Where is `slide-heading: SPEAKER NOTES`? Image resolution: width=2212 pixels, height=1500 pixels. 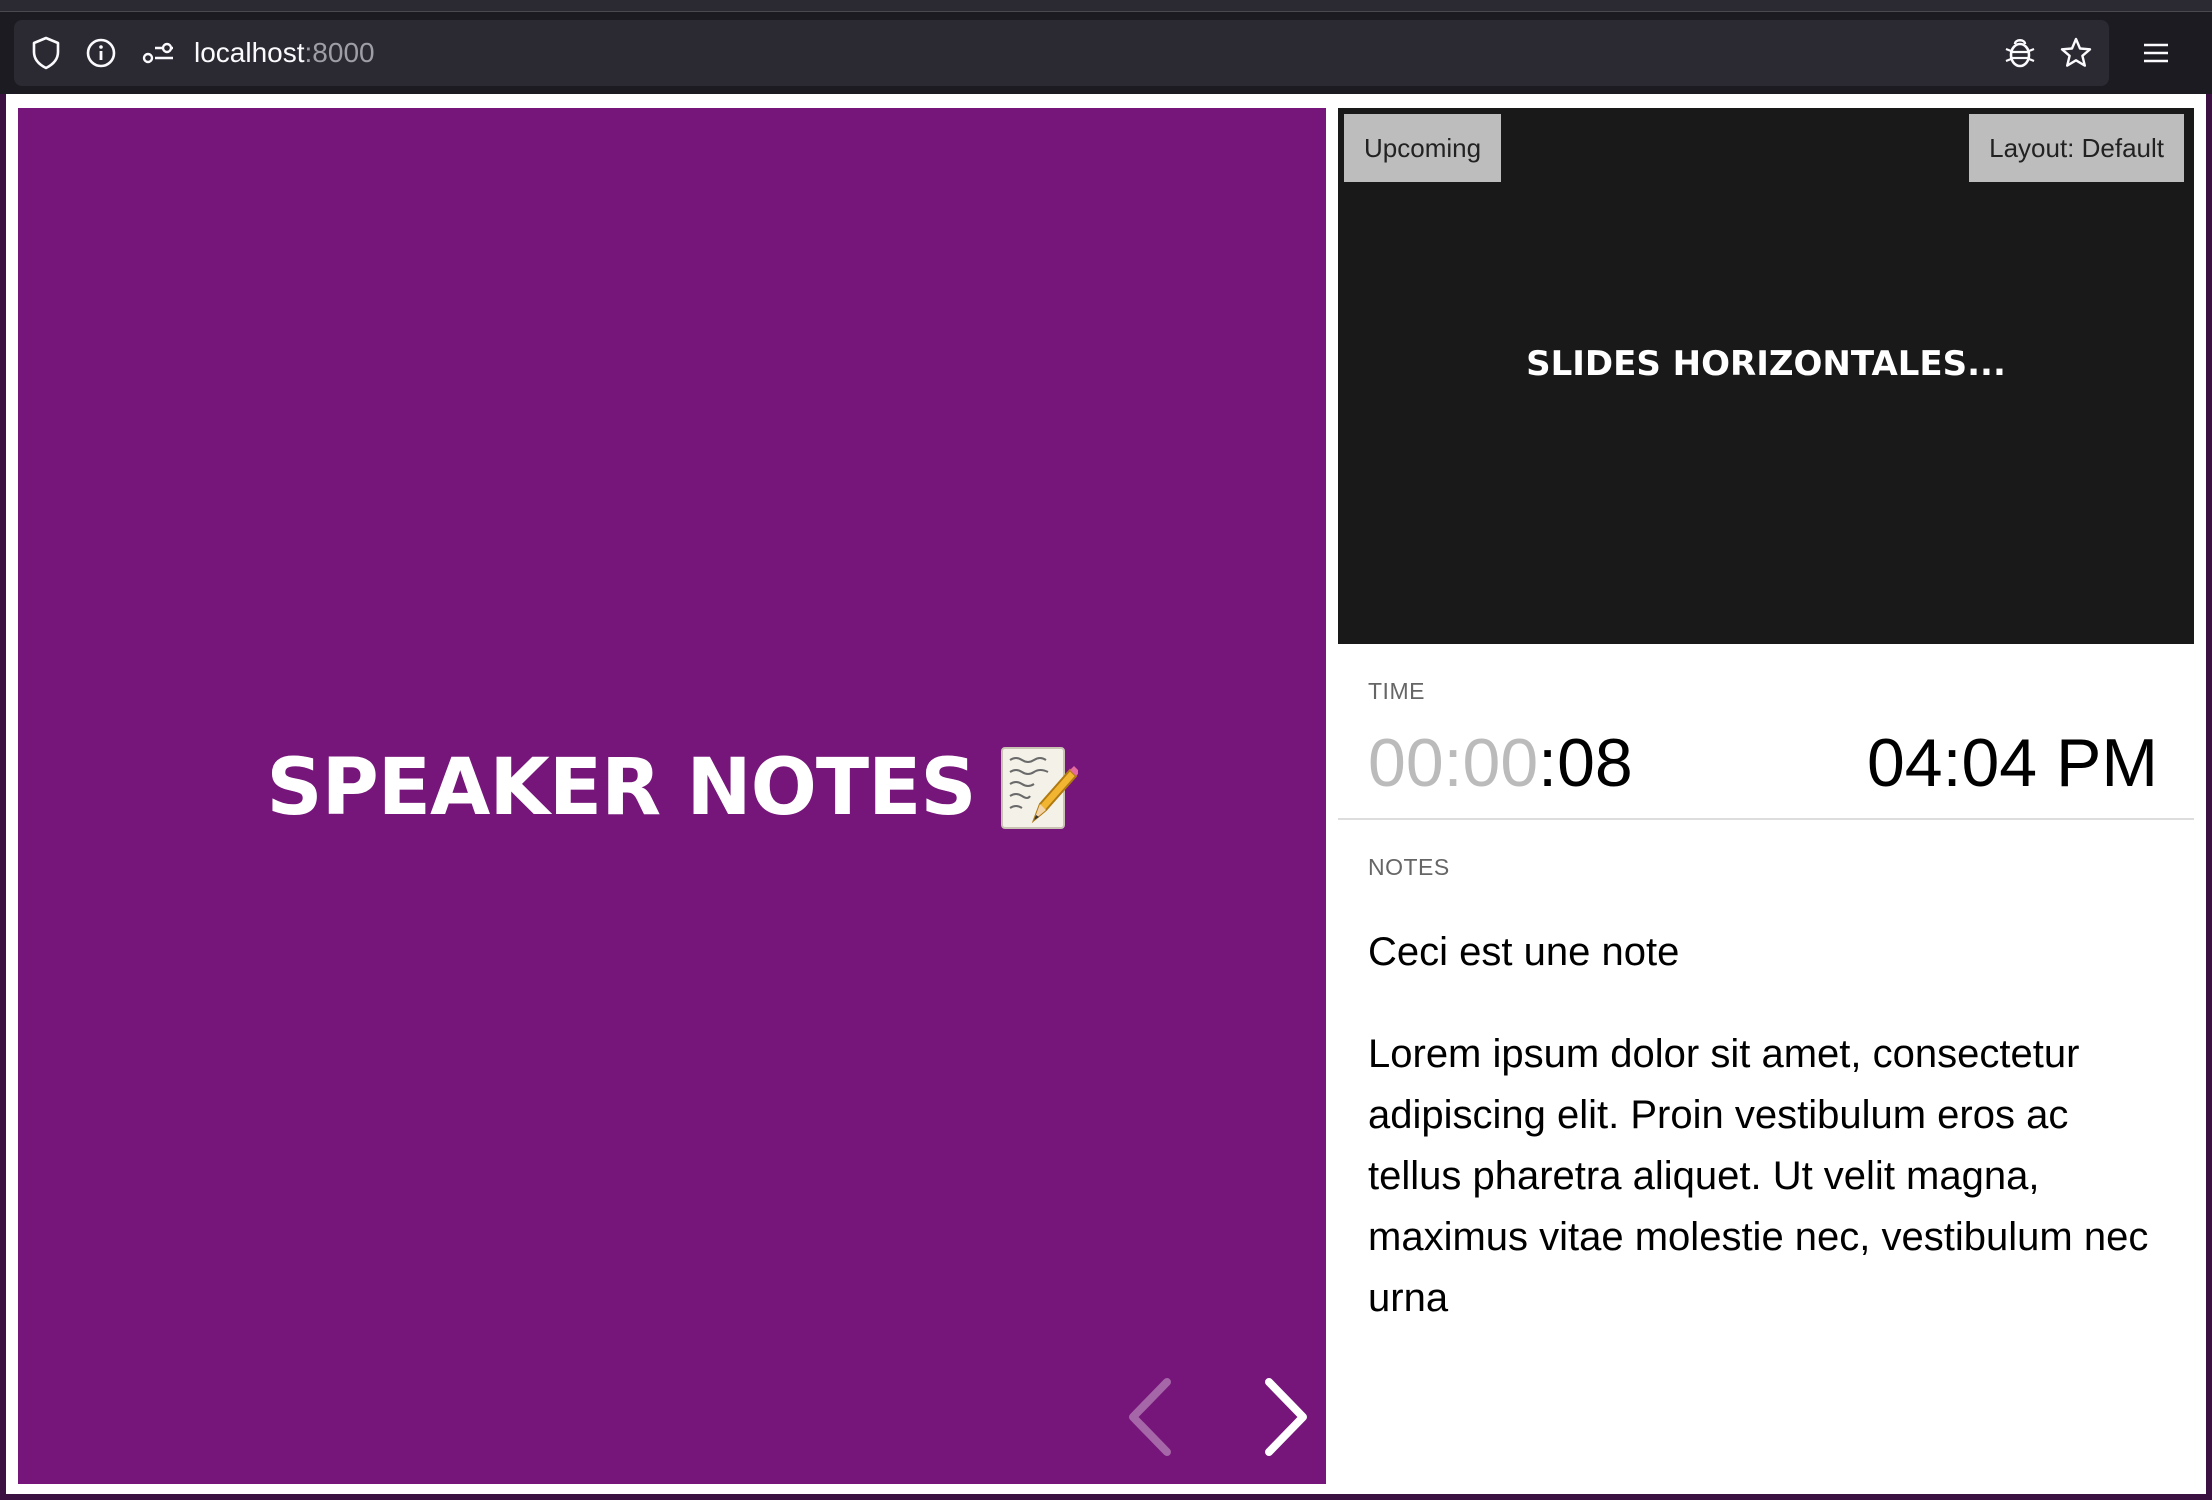 slide-heading: SPEAKER NOTES is located at coordinates (672, 788).